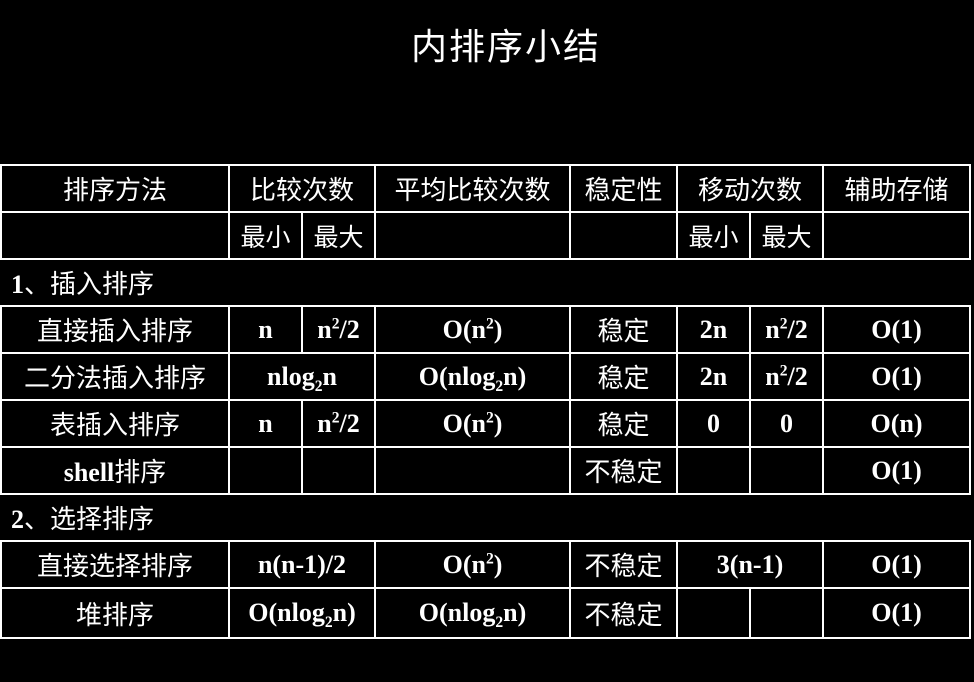 Image resolution: width=974 pixels, height=682 pixels. What do you see at coordinates (750, 188) in the screenshot?
I see `header-move: 移动次数` at bounding box center [750, 188].